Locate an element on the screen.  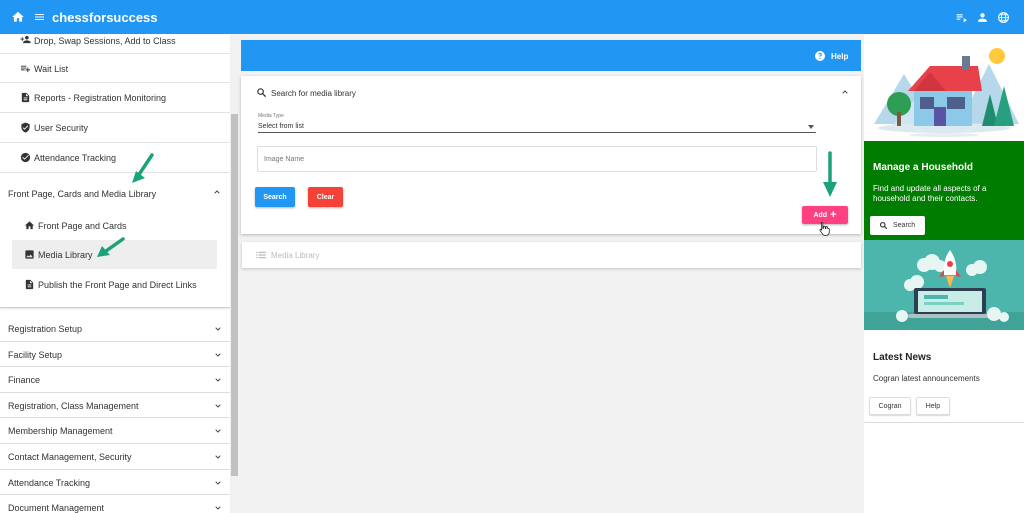
dropdown-arrow-icon is located at coordinates (811, 127).